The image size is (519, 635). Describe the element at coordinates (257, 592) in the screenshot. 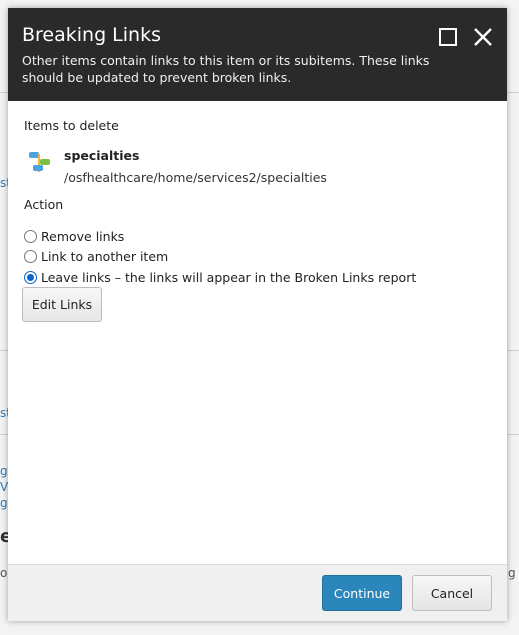

I see `dialog-footer: Continue Cancel` at that location.